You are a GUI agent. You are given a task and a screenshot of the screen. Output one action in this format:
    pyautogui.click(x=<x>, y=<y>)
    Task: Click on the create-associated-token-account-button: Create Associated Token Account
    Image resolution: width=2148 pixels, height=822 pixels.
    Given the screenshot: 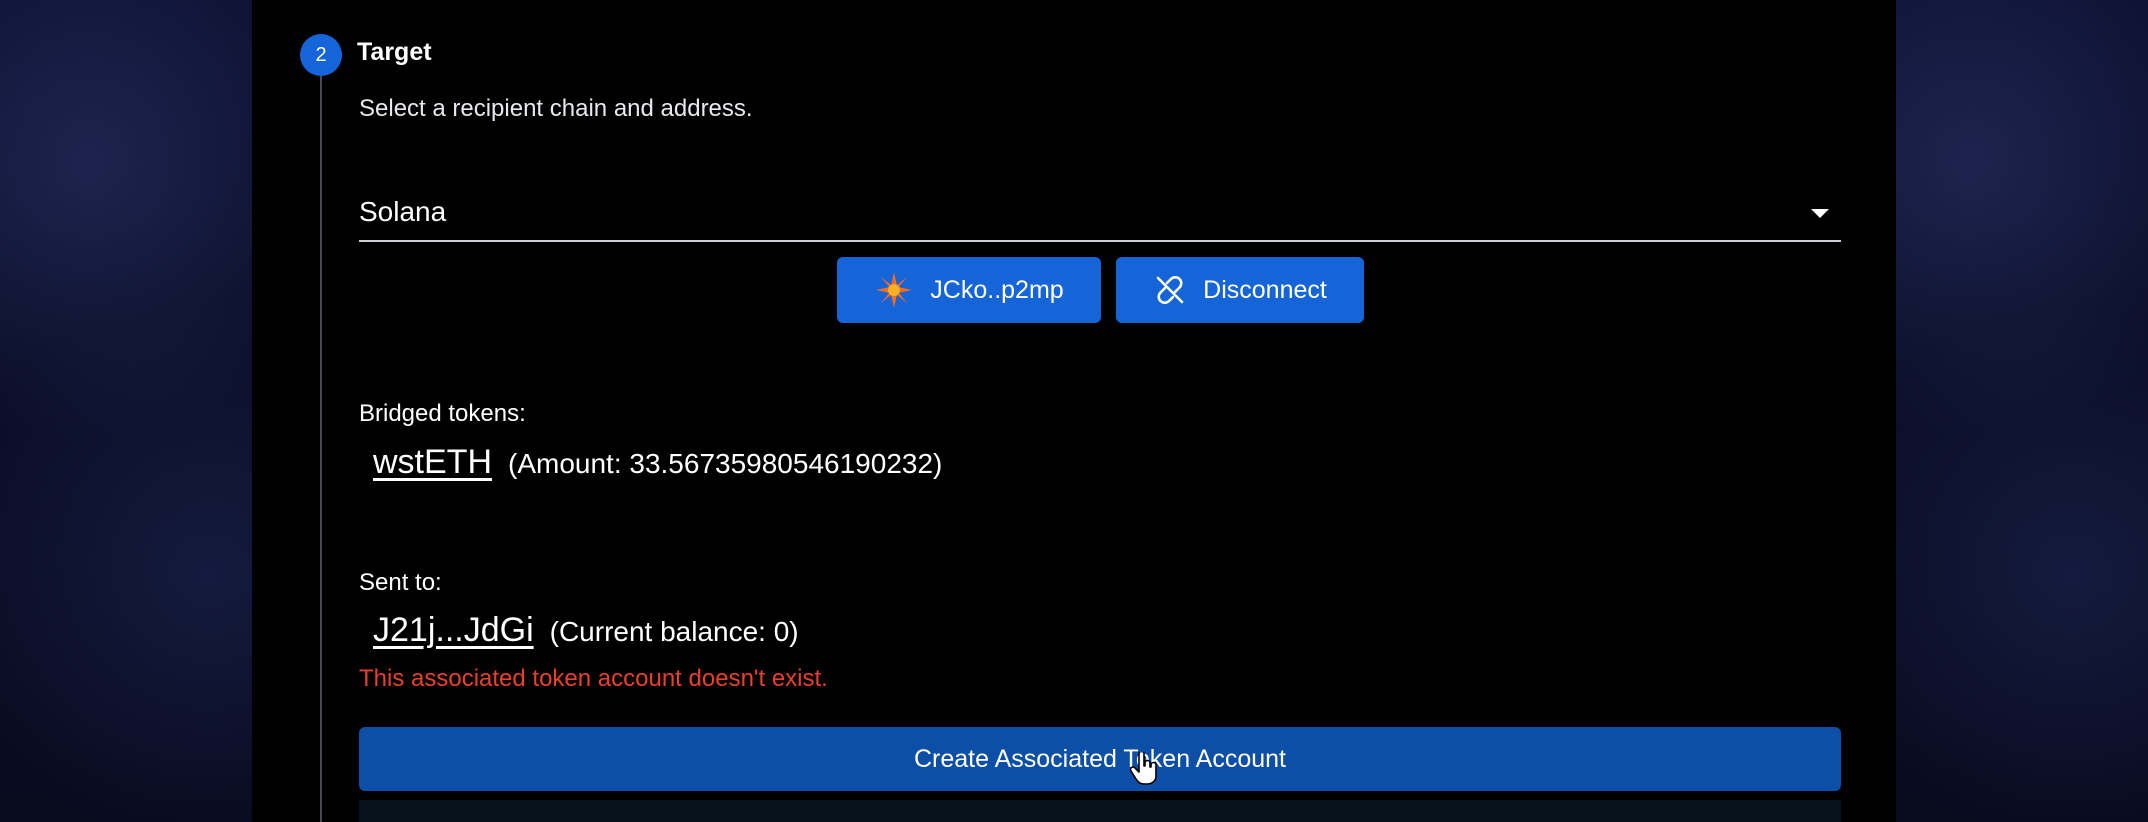 What is the action you would take?
    pyautogui.click(x=1100, y=759)
    